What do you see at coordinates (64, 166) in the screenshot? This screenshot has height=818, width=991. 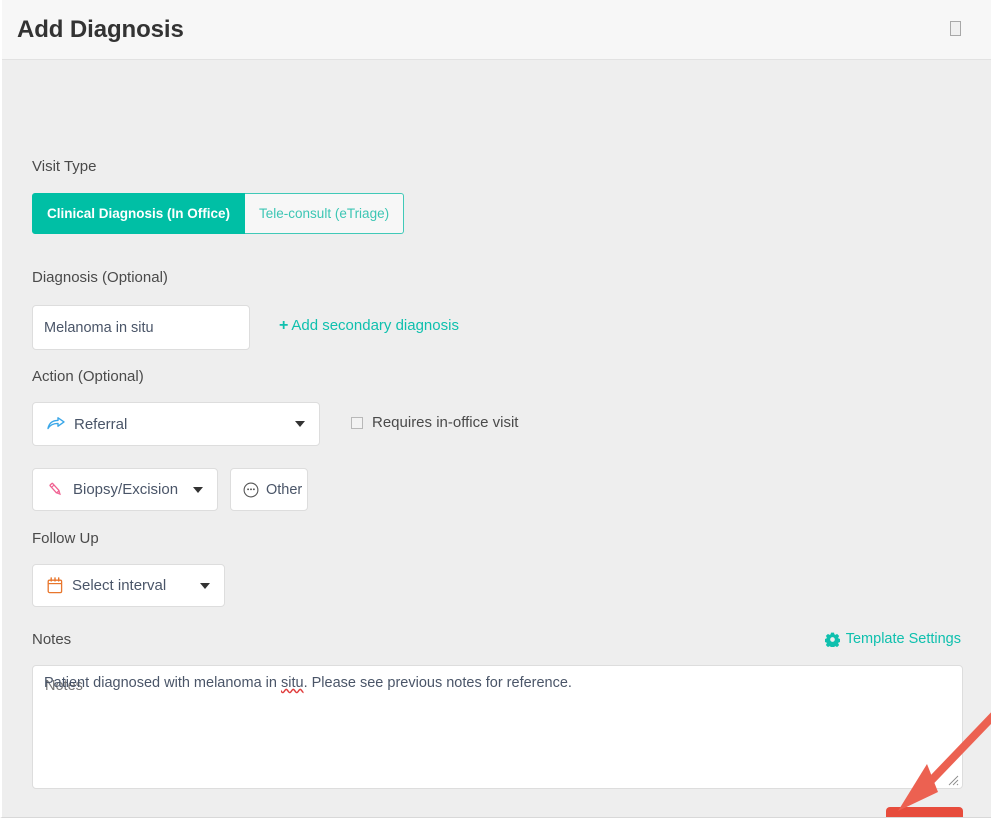 I see `visit-type-label: Visit Type` at bounding box center [64, 166].